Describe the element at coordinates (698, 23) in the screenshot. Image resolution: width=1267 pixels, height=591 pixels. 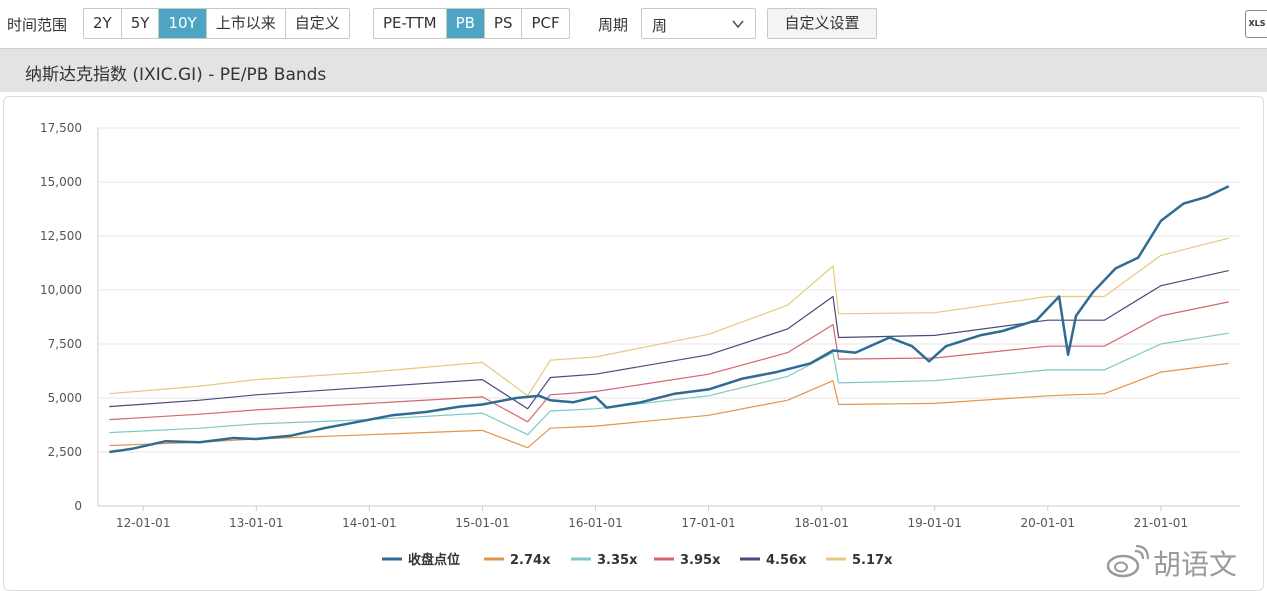
I see `period-select: 周` at that location.